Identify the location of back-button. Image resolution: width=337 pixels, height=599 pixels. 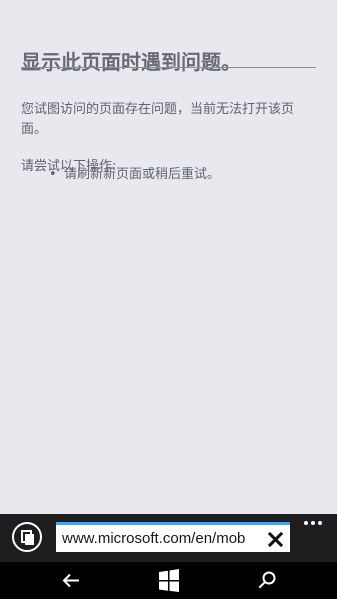
(71, 580).